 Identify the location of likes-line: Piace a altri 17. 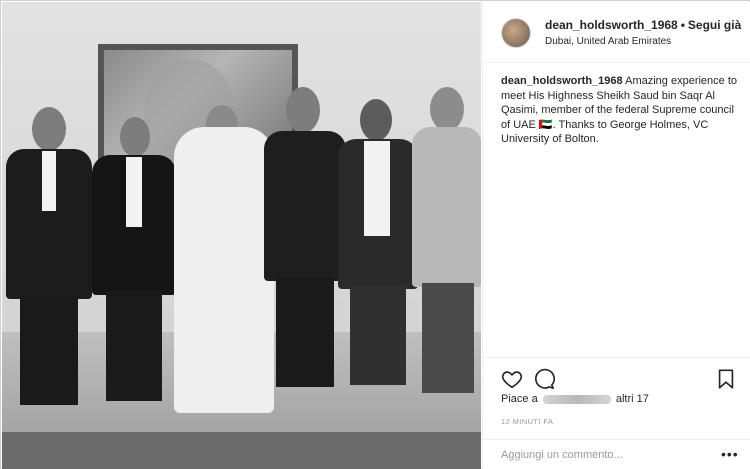
(575, 399).